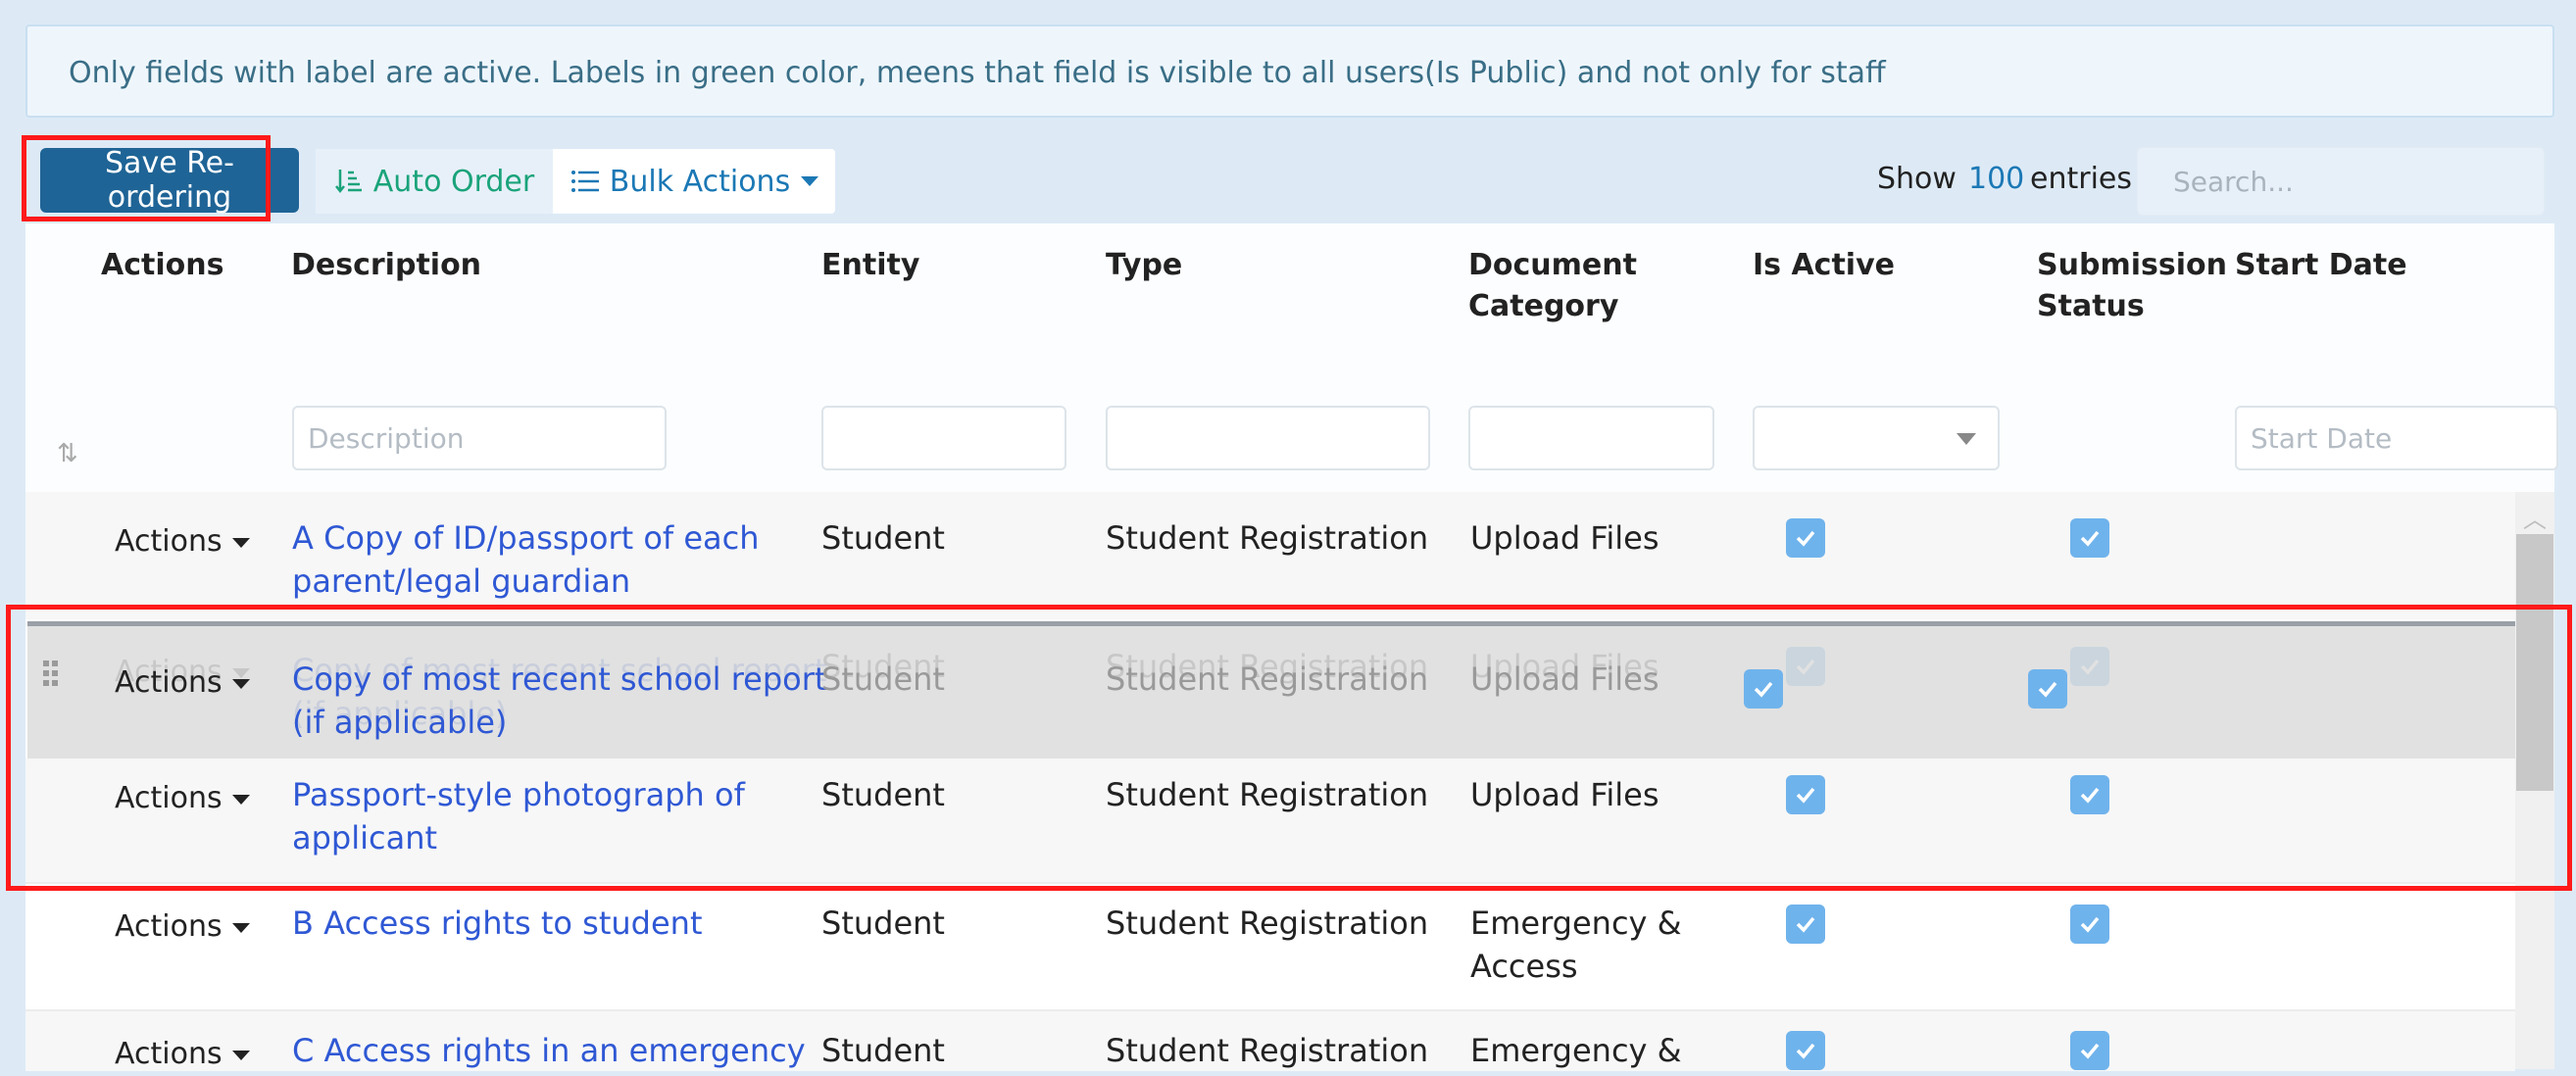  What do you see at coordinates (1565, 679) in the screenshot?
I see `dragging-row-document-category: Upload Files` at bounding box center [1565, 679].